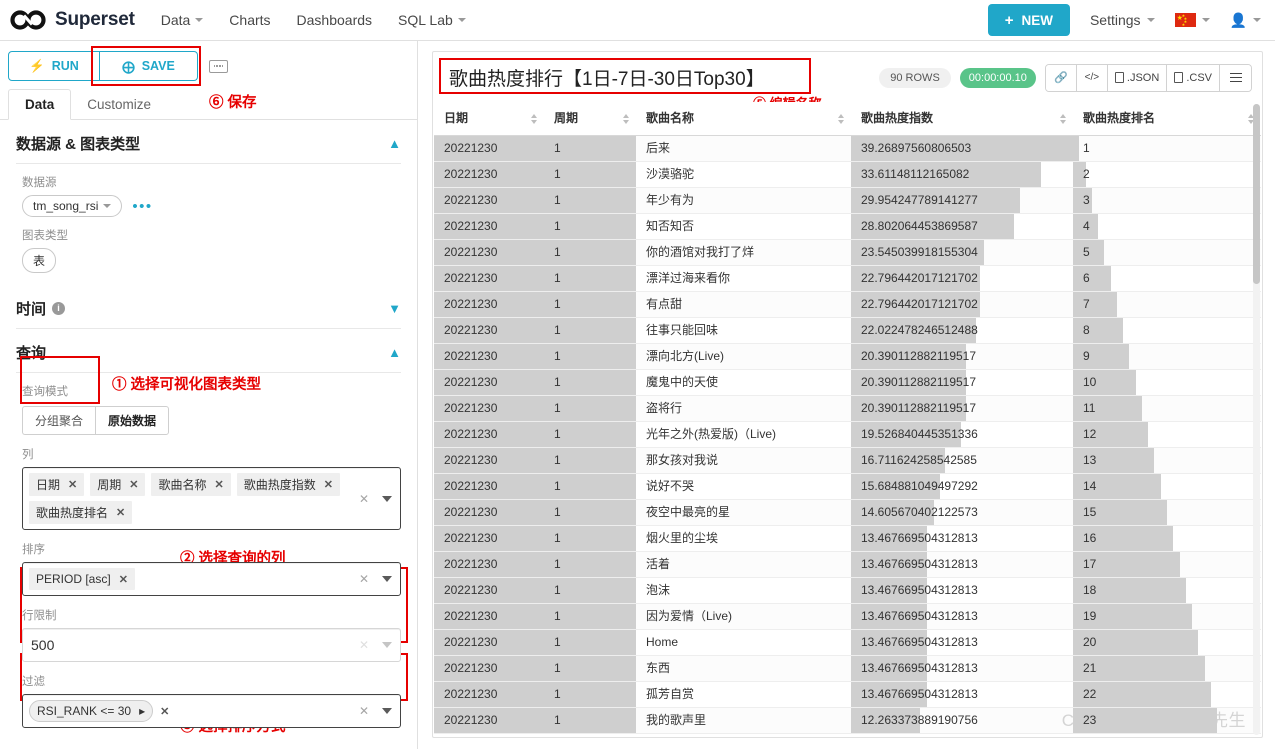 The image size is (1275, 749). I want to click on column-header-period: 周期, so click(590, 119).